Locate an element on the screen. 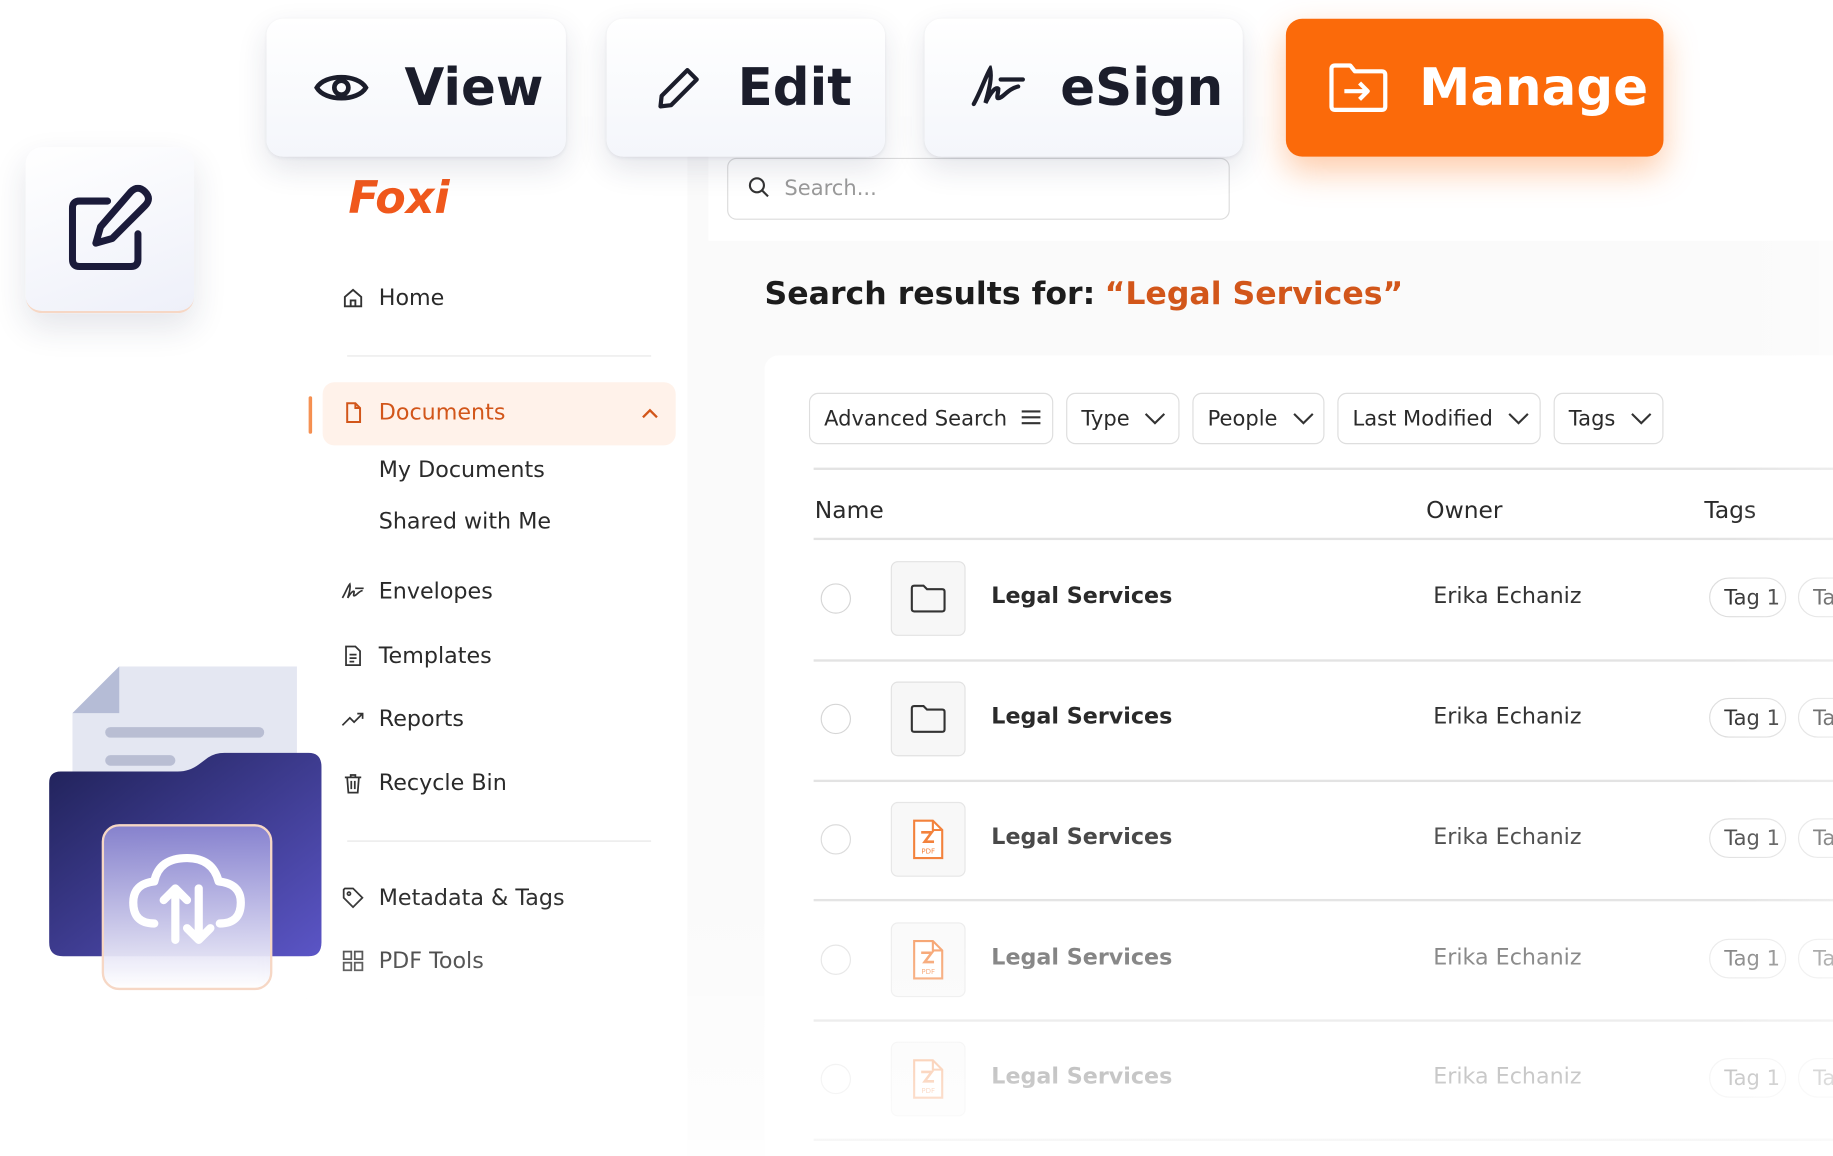  sidebar-item-recycle-bin: Recycle Bin is located at coordinates (424, 783).